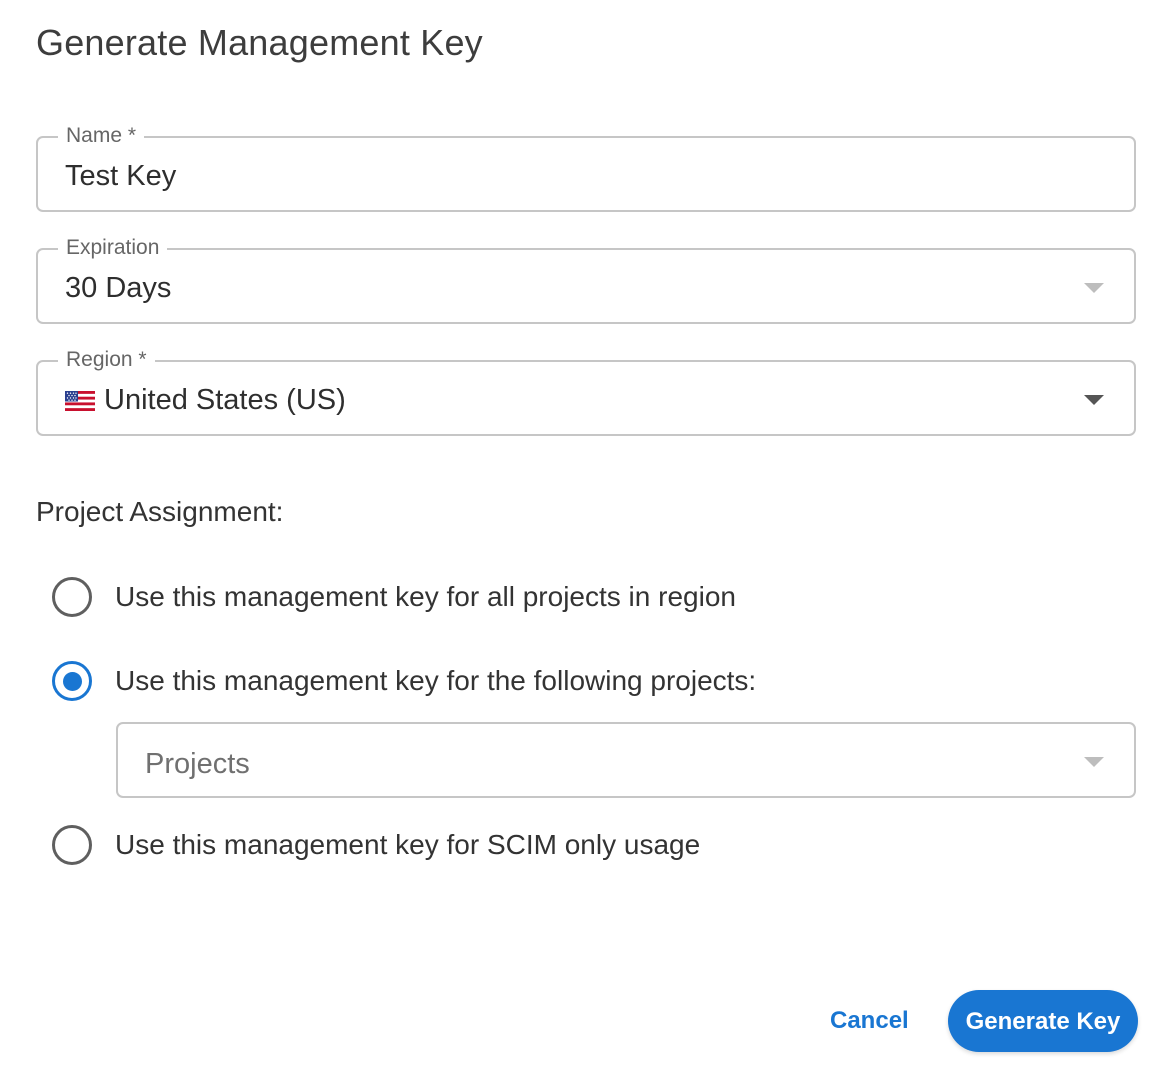 This screenshot has height=1074, width=1172. What do you see at coordinates (869, 1021) in the screenshot?
I see `cancel-button: Cancel` at bounding box center [869, 1021].